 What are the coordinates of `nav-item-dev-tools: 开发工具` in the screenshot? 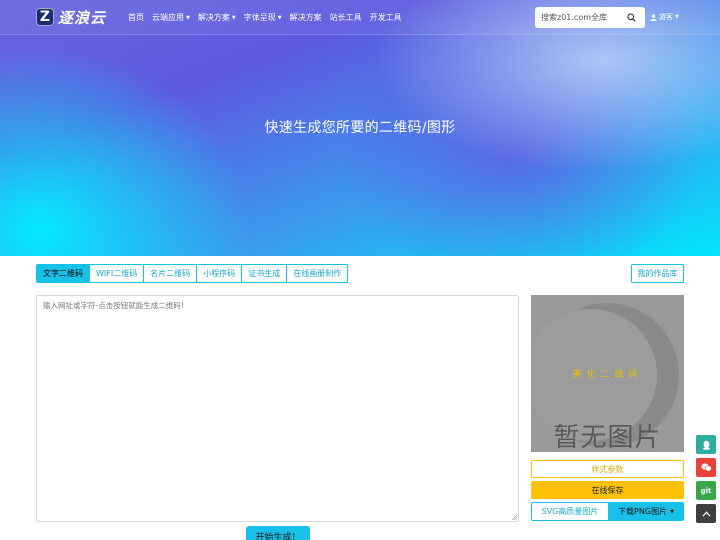 It's located at (386, 17).